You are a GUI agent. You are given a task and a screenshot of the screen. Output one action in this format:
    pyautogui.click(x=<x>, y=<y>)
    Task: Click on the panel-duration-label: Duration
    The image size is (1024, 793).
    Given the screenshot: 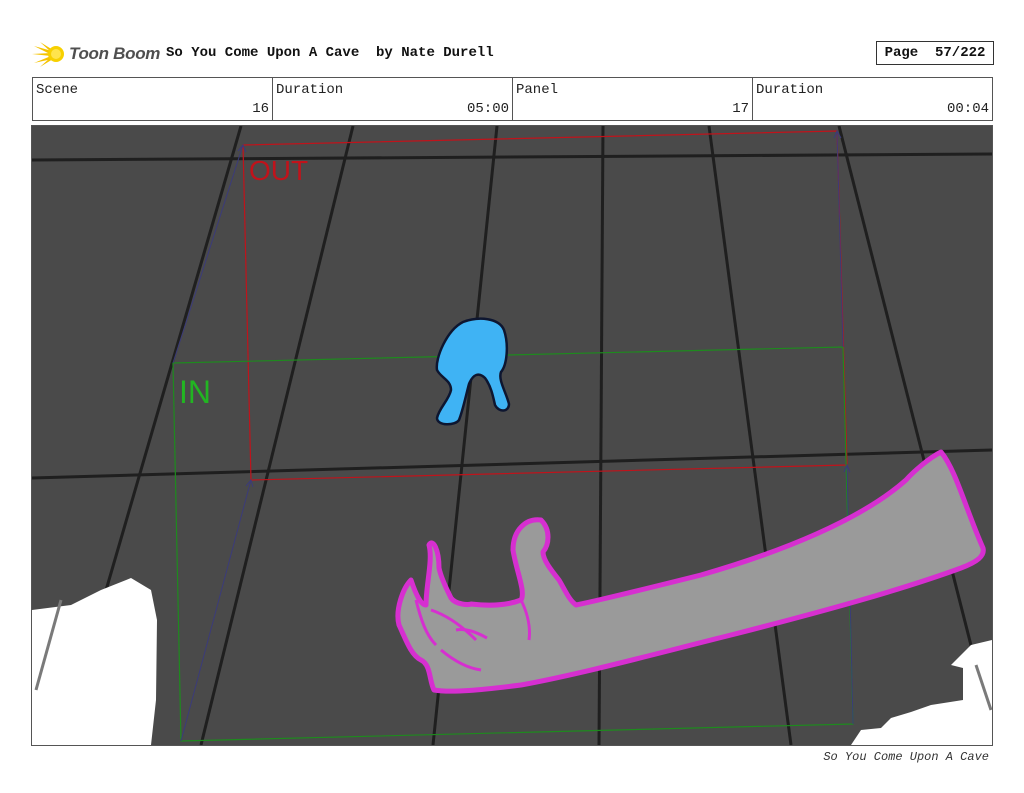 What is the action you would take?
    pyautogui.click(x=790, y=90)
    